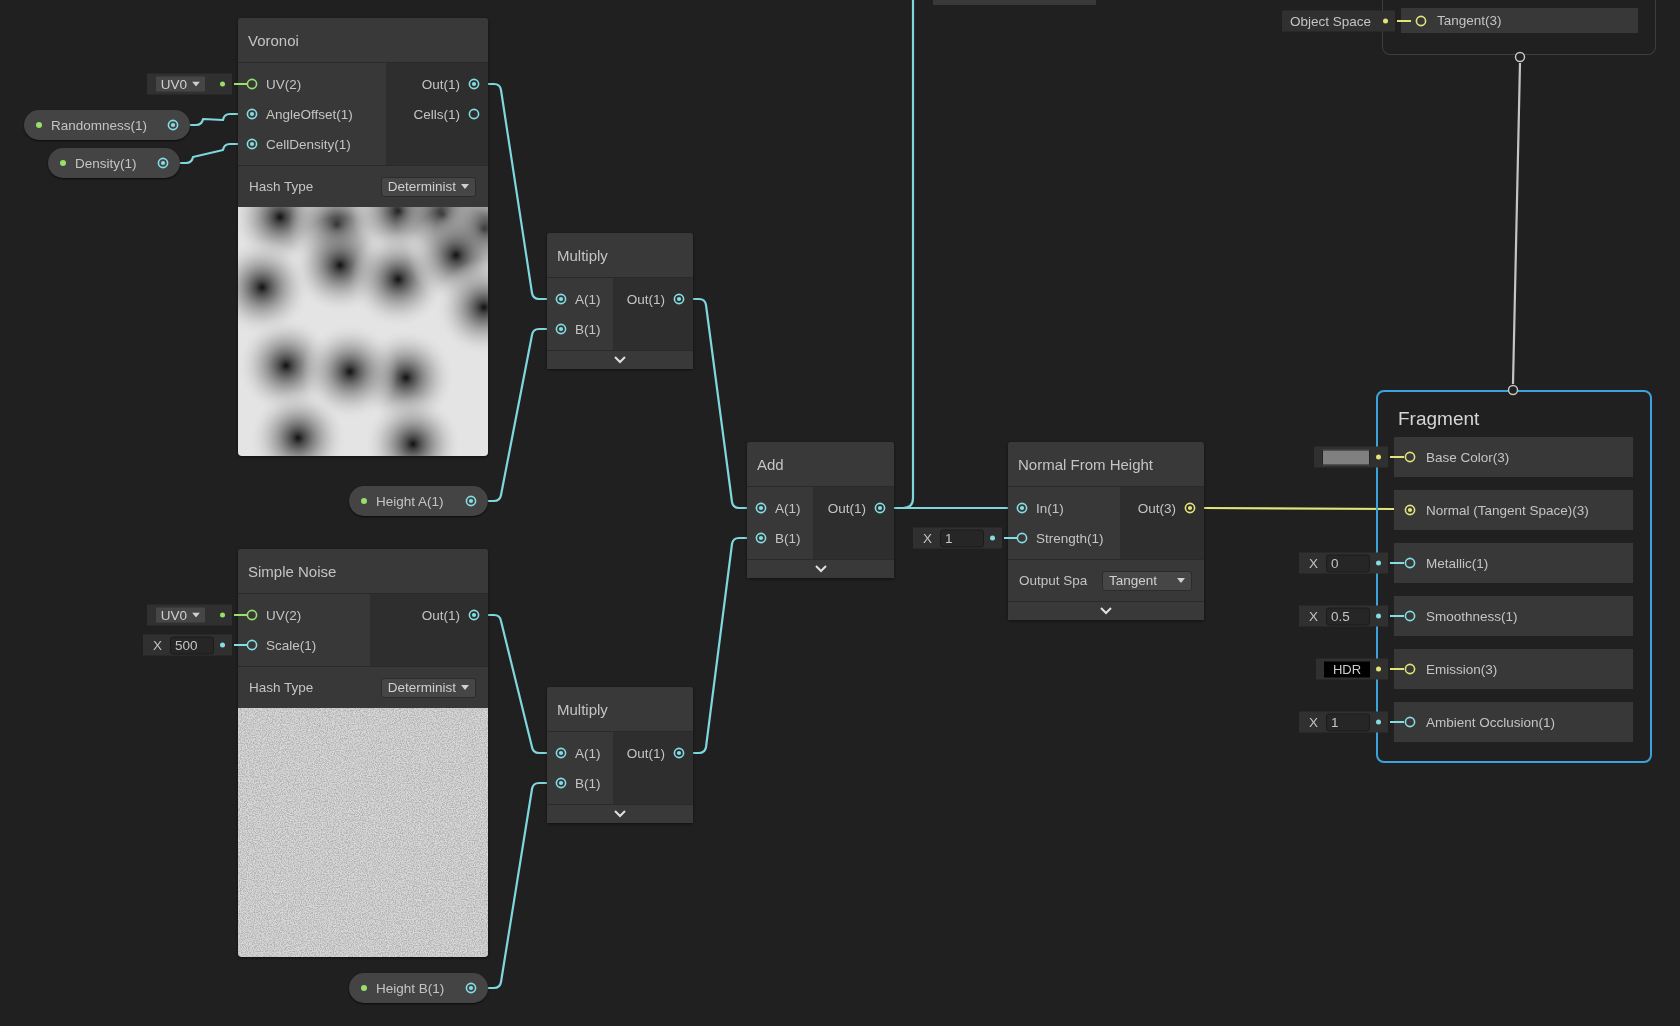  I want to click on port-label: Out(3), so click(1156, 508).